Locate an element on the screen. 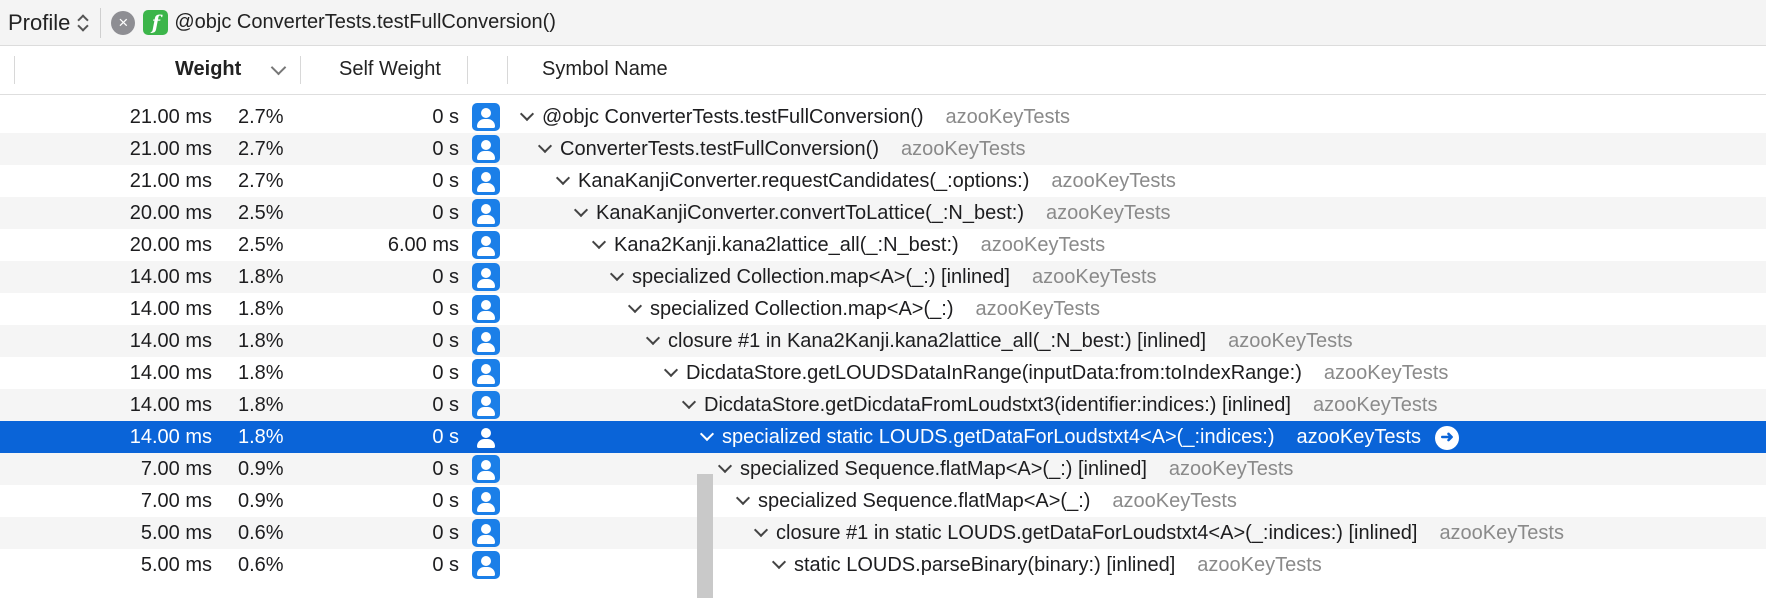 Image resolution: width=1766 pixels, height=598 pixels. self-weight-cell: 6.00 ms is located at coordinates (423, 245).